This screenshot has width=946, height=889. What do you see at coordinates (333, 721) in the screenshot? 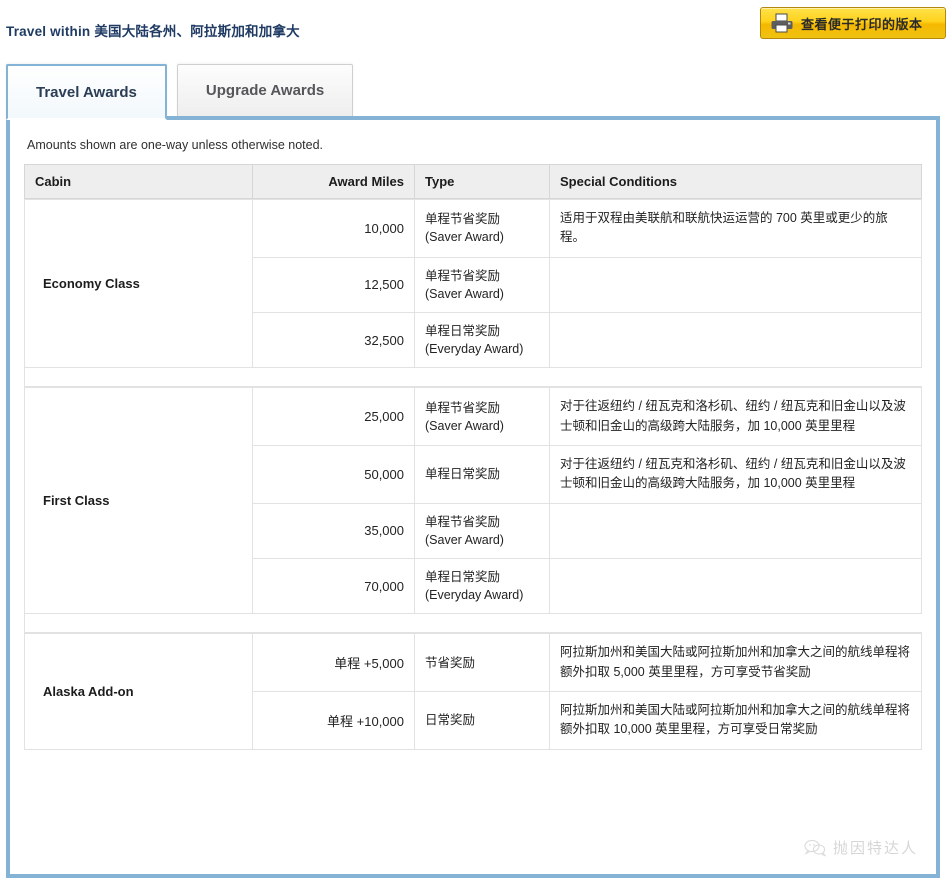
I see `cell-award-miles: 单程 +10,000` at bounding box center [333, 721].